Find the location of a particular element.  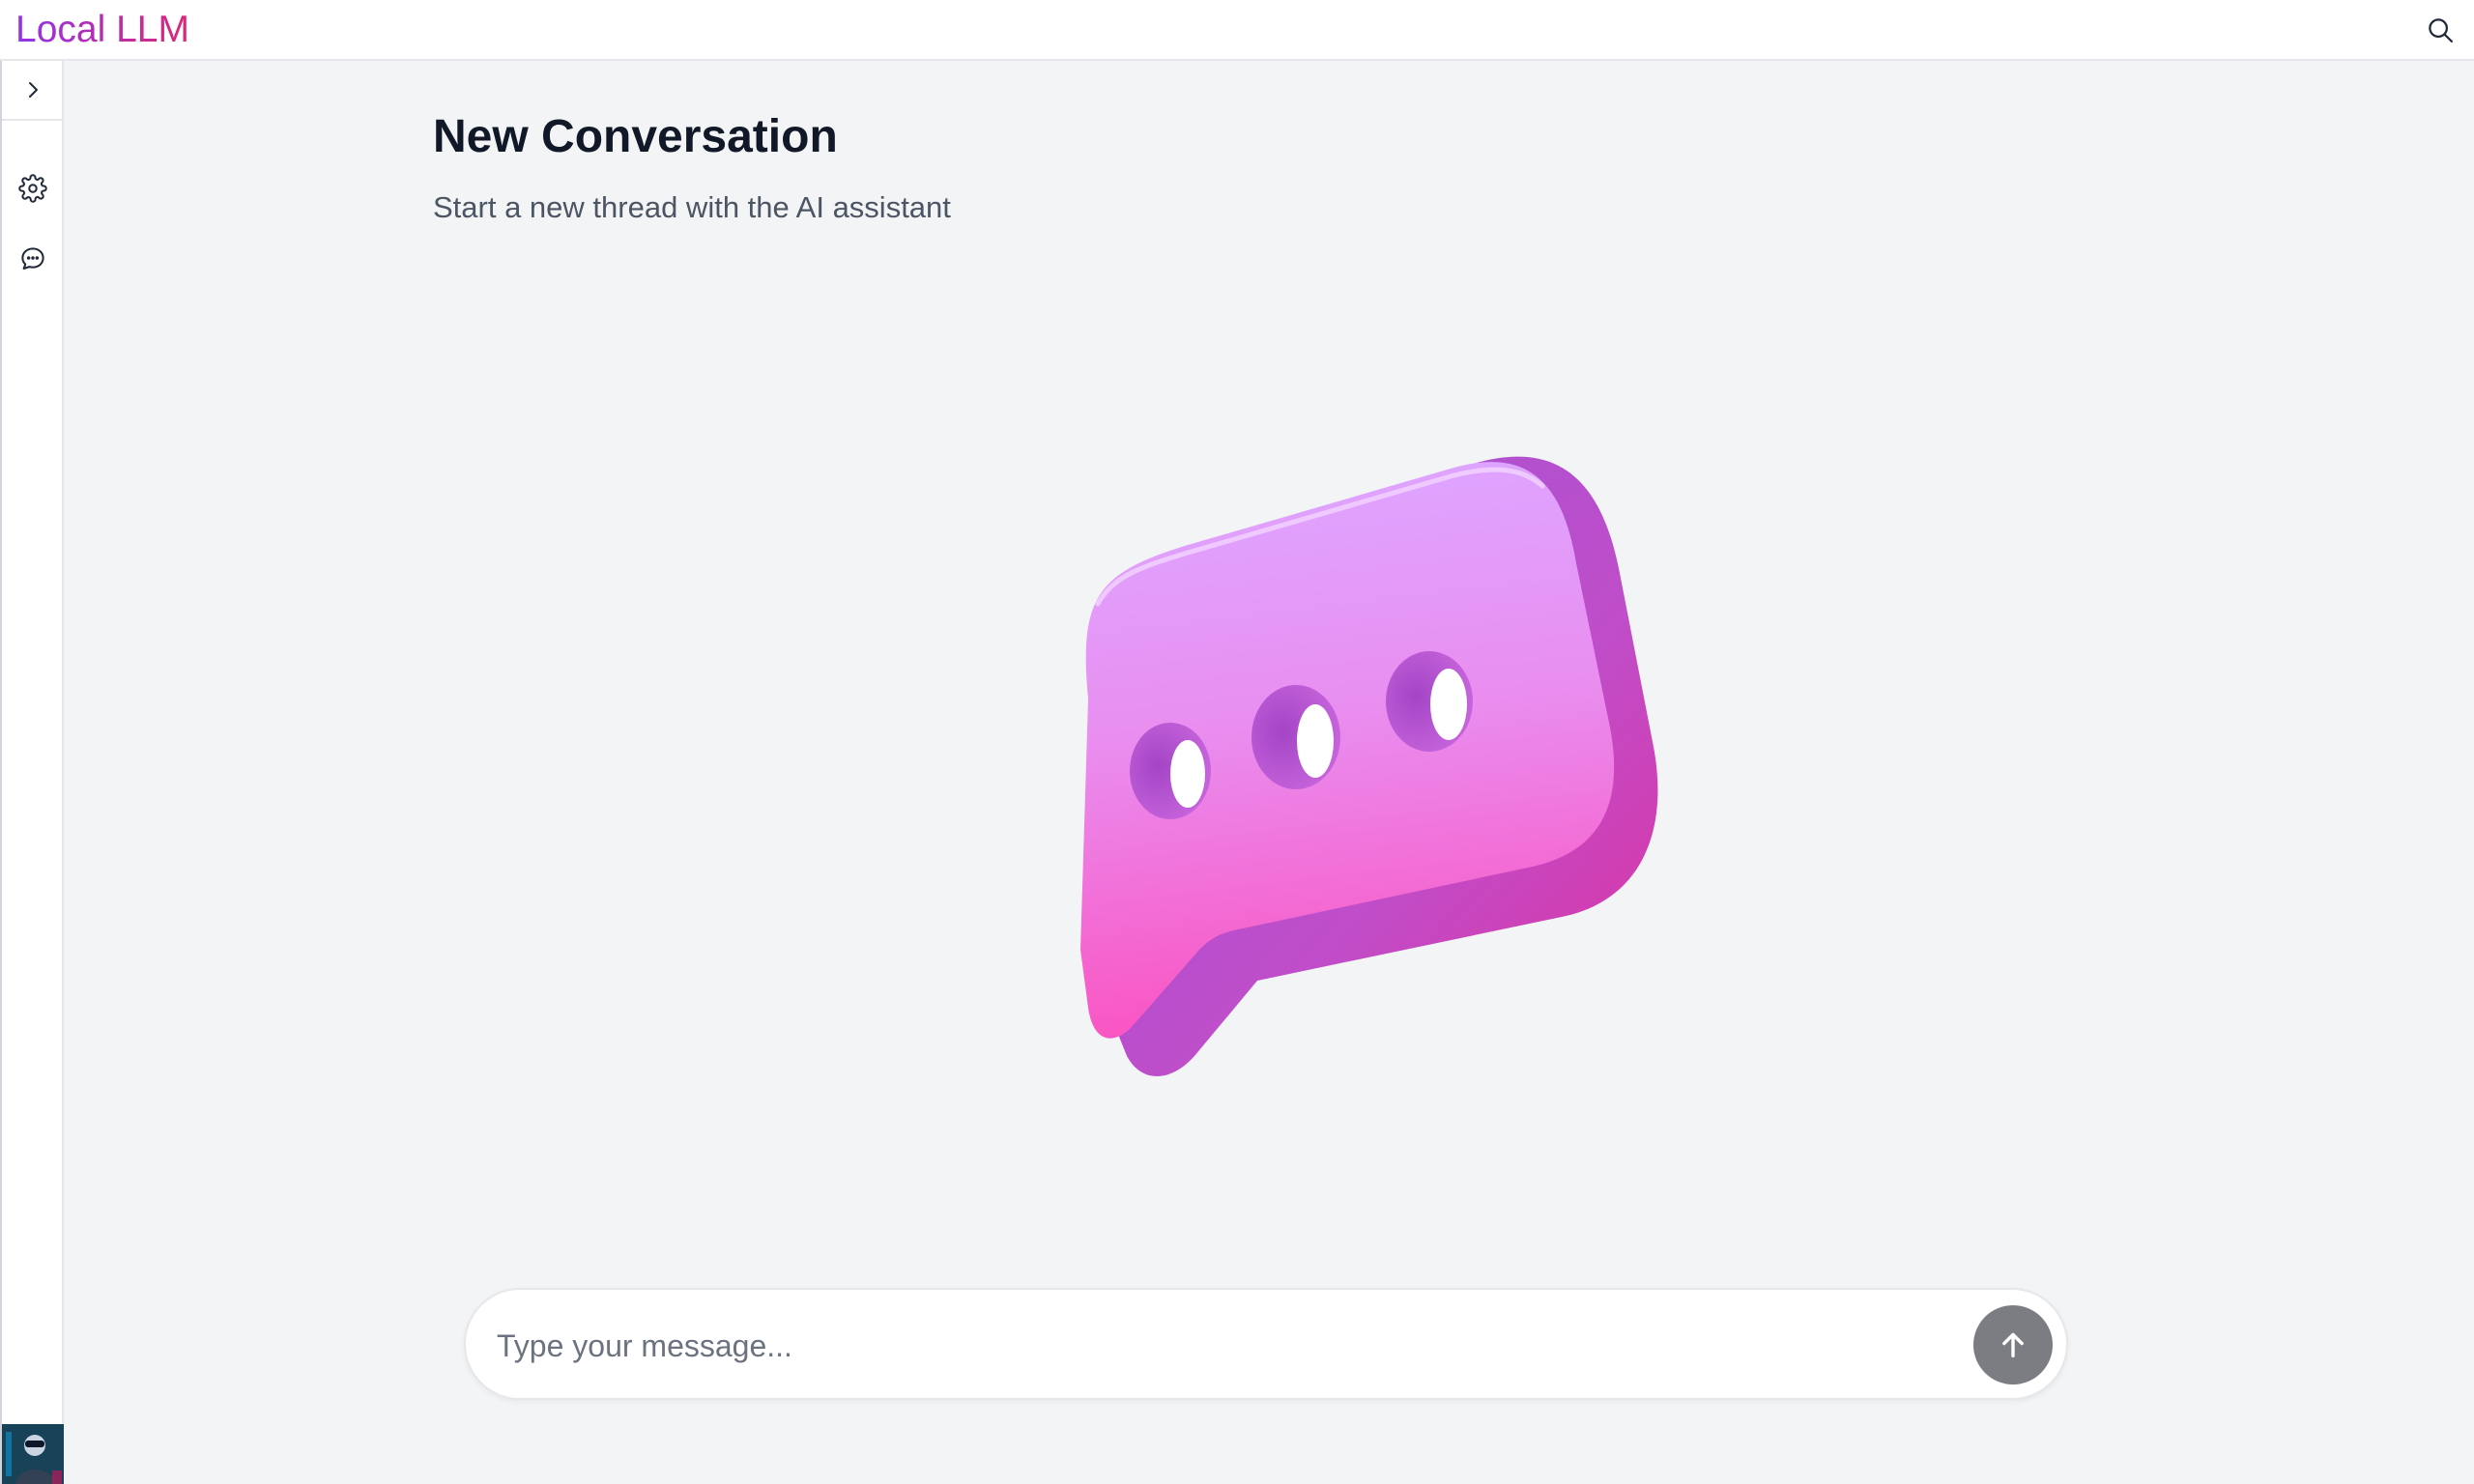

avatar is located at coordinates (33, 1454).